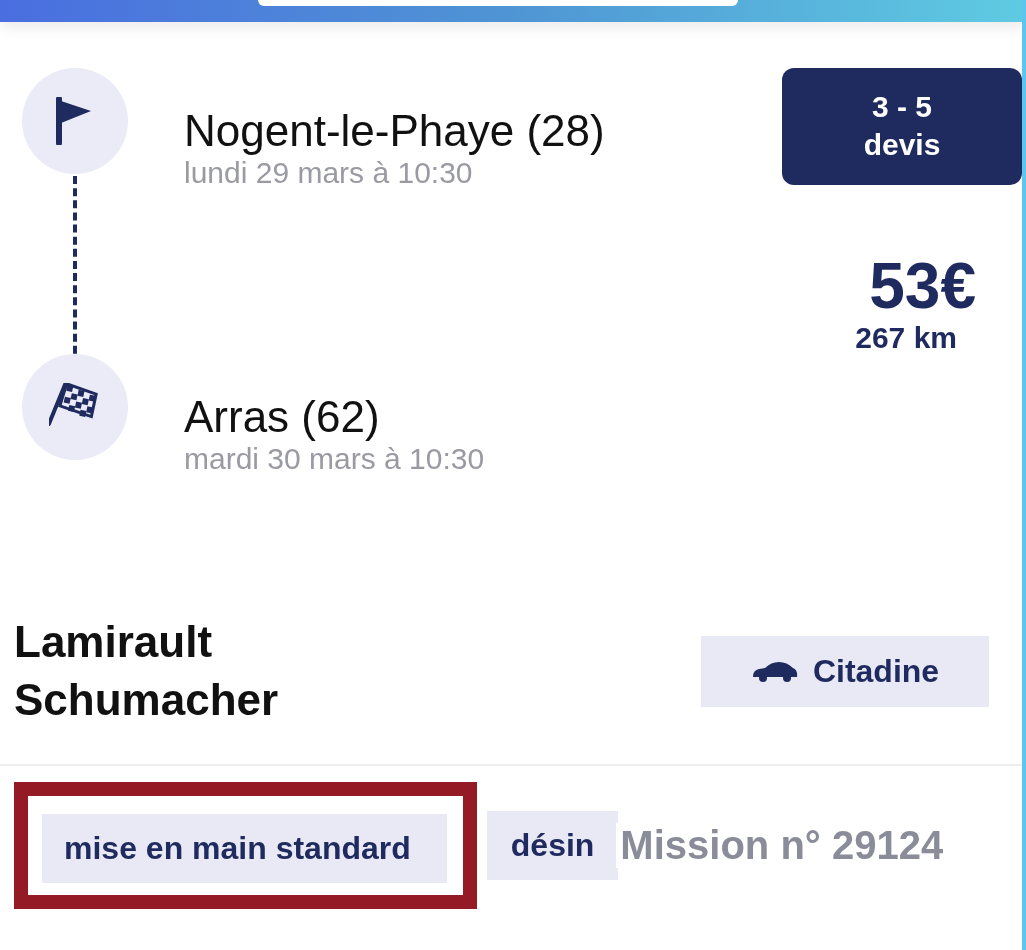  What do you see at coordinates (282, 417) in the screenshot?
I see `city-name: Arras (62)` at bounding box center [282, 417].